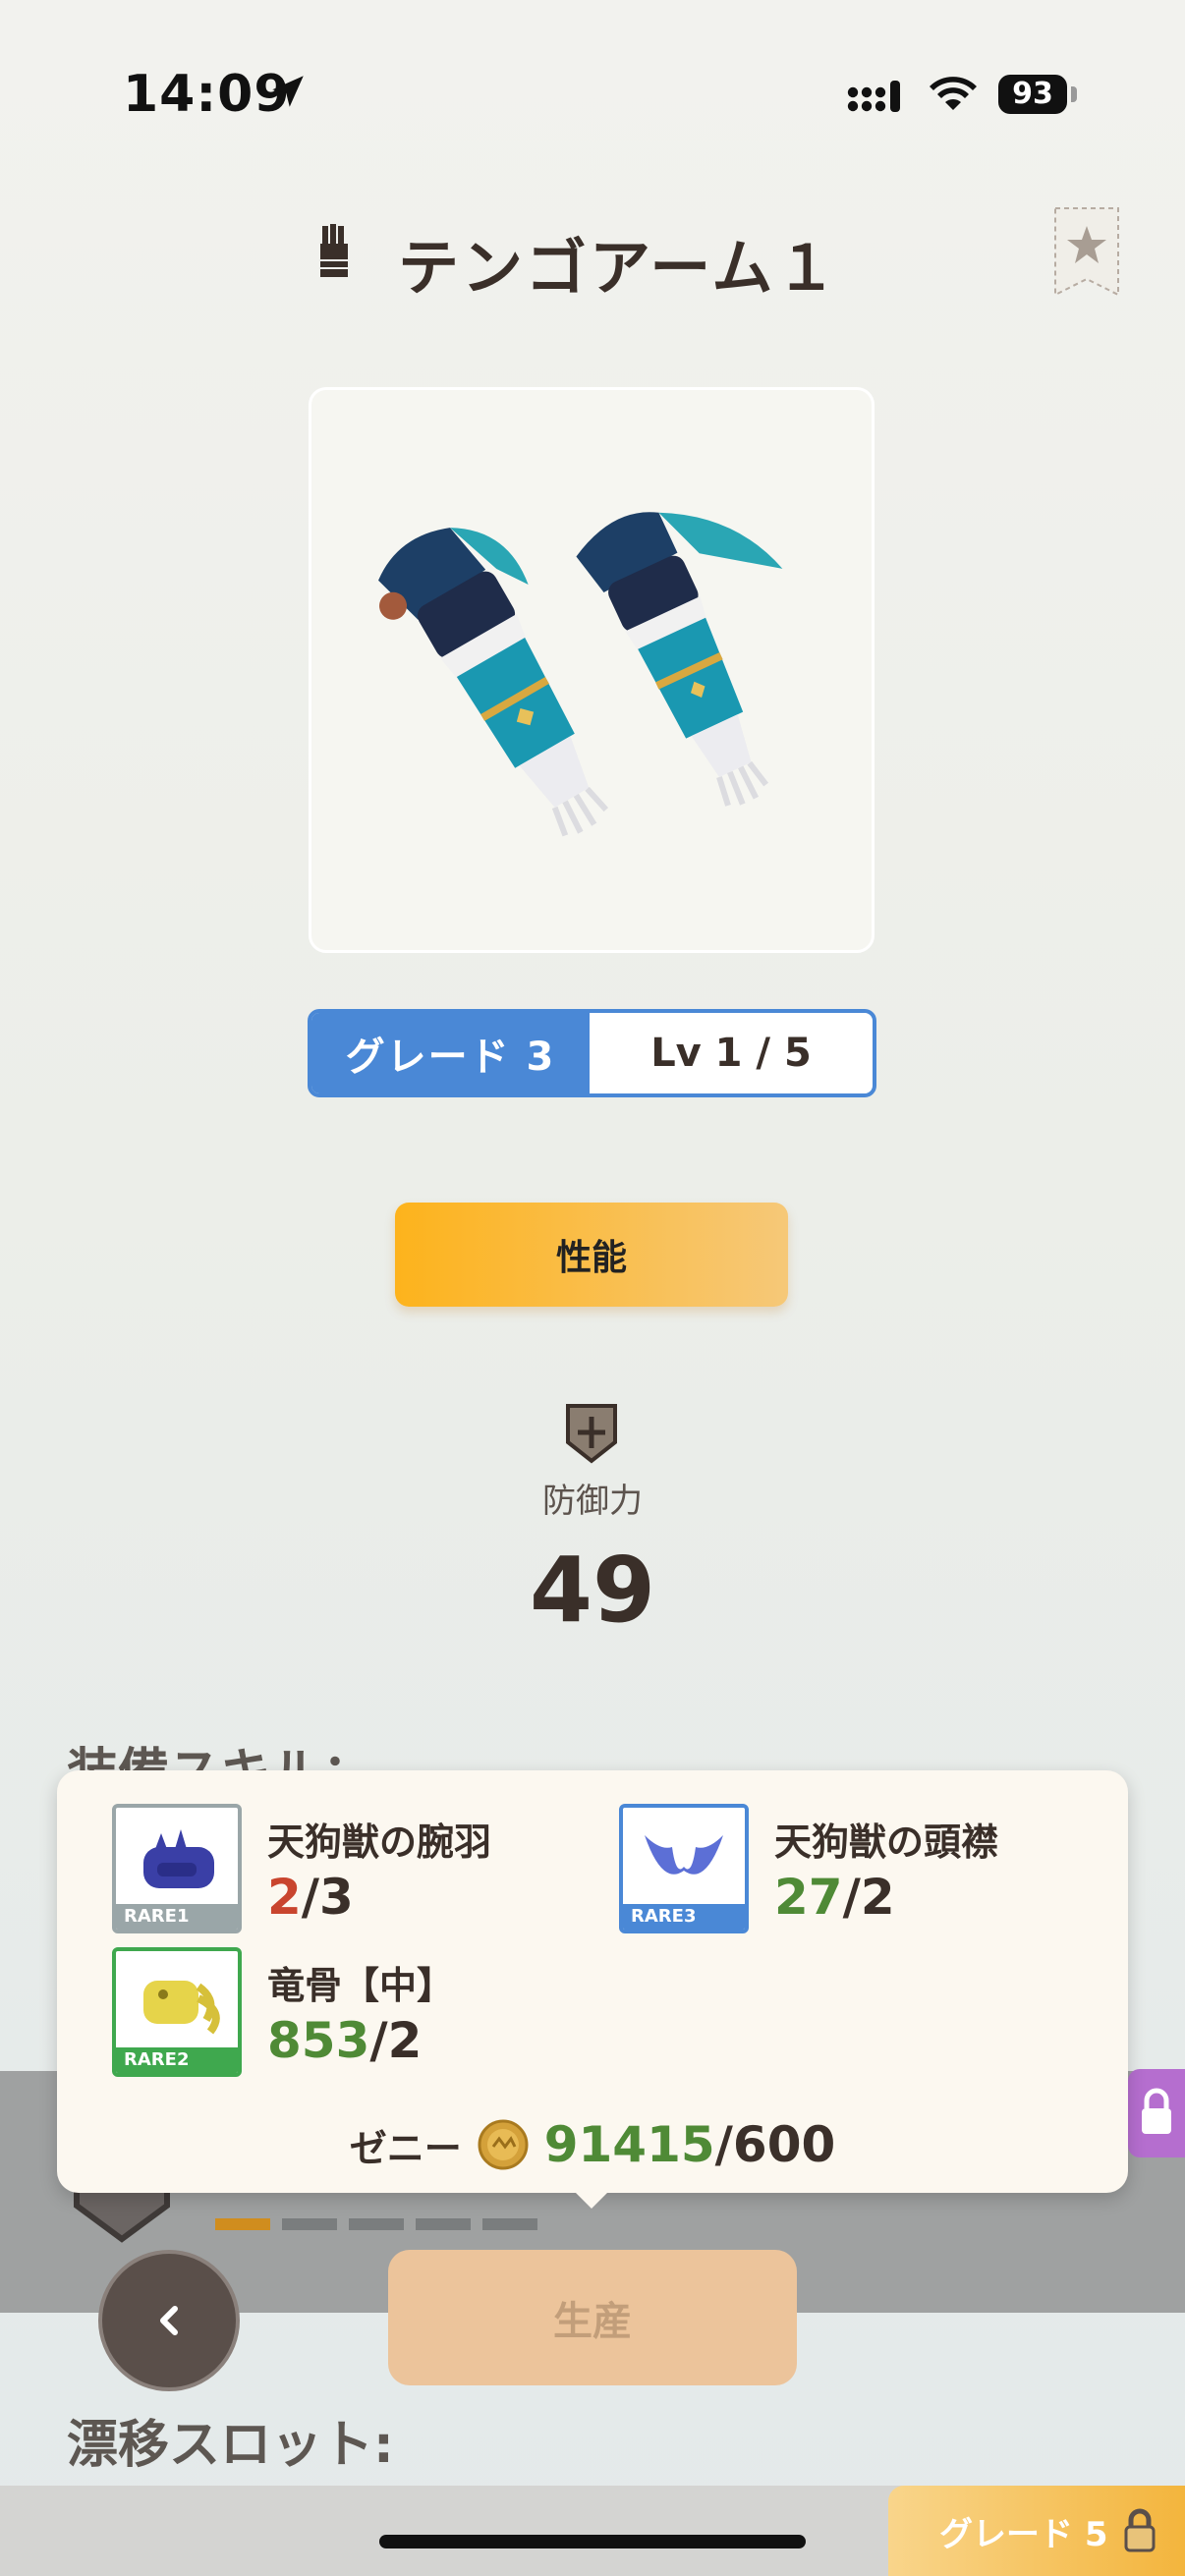 The width and height of the screenshot is (1185, 2576). Describe the element at coordinates (592, 1255) in the screenshot. I see `performance-tab: 性能` at that location.